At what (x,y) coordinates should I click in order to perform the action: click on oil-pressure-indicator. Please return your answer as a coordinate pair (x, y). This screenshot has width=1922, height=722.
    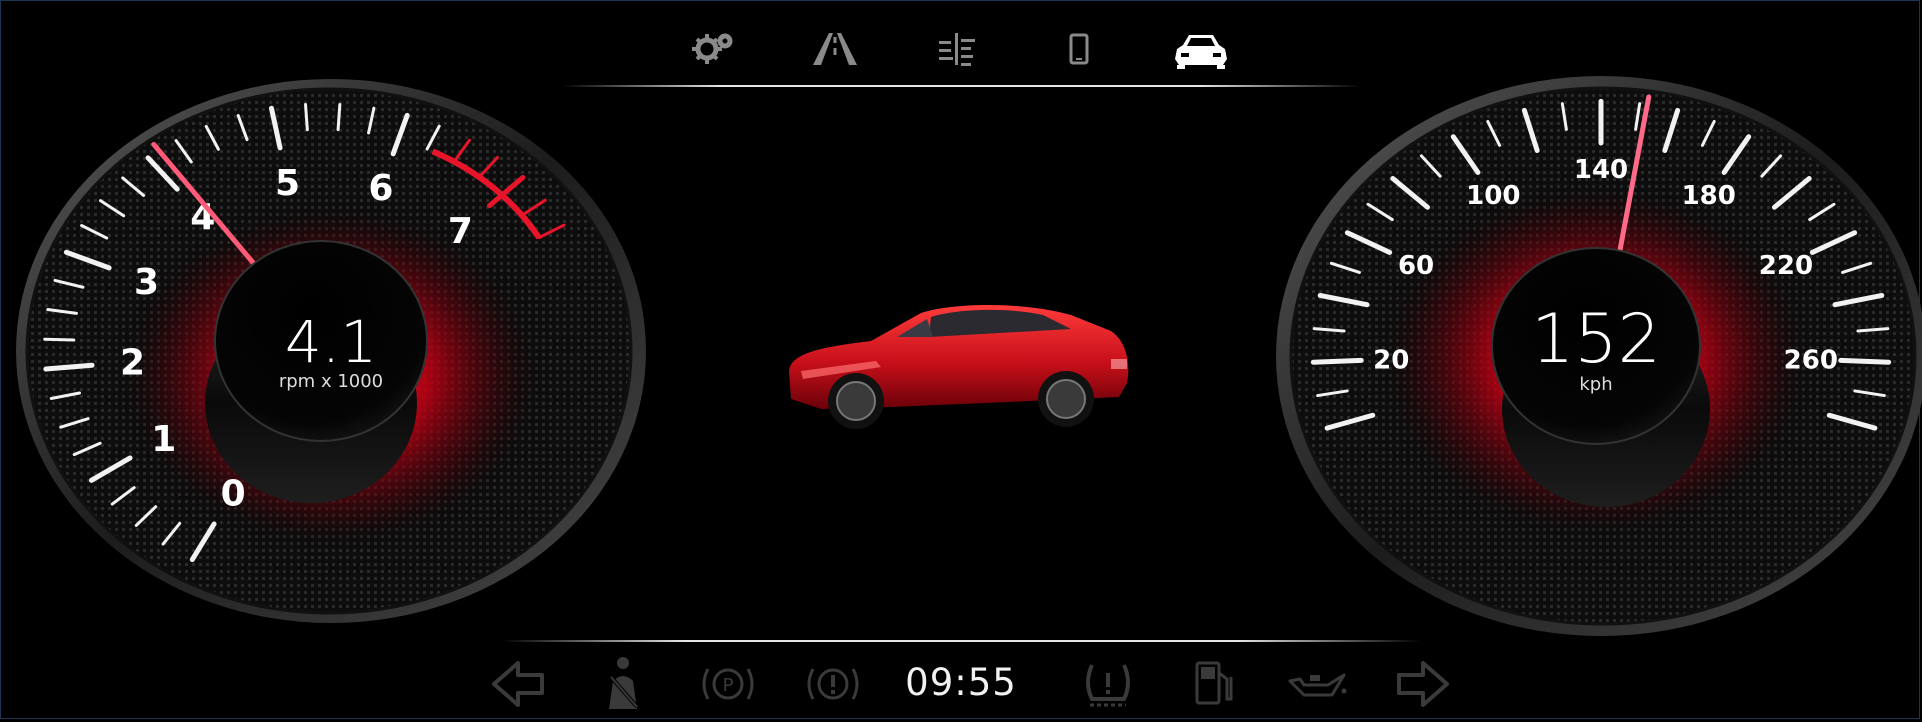
    Looking at the image, I should click on (1318, 684).